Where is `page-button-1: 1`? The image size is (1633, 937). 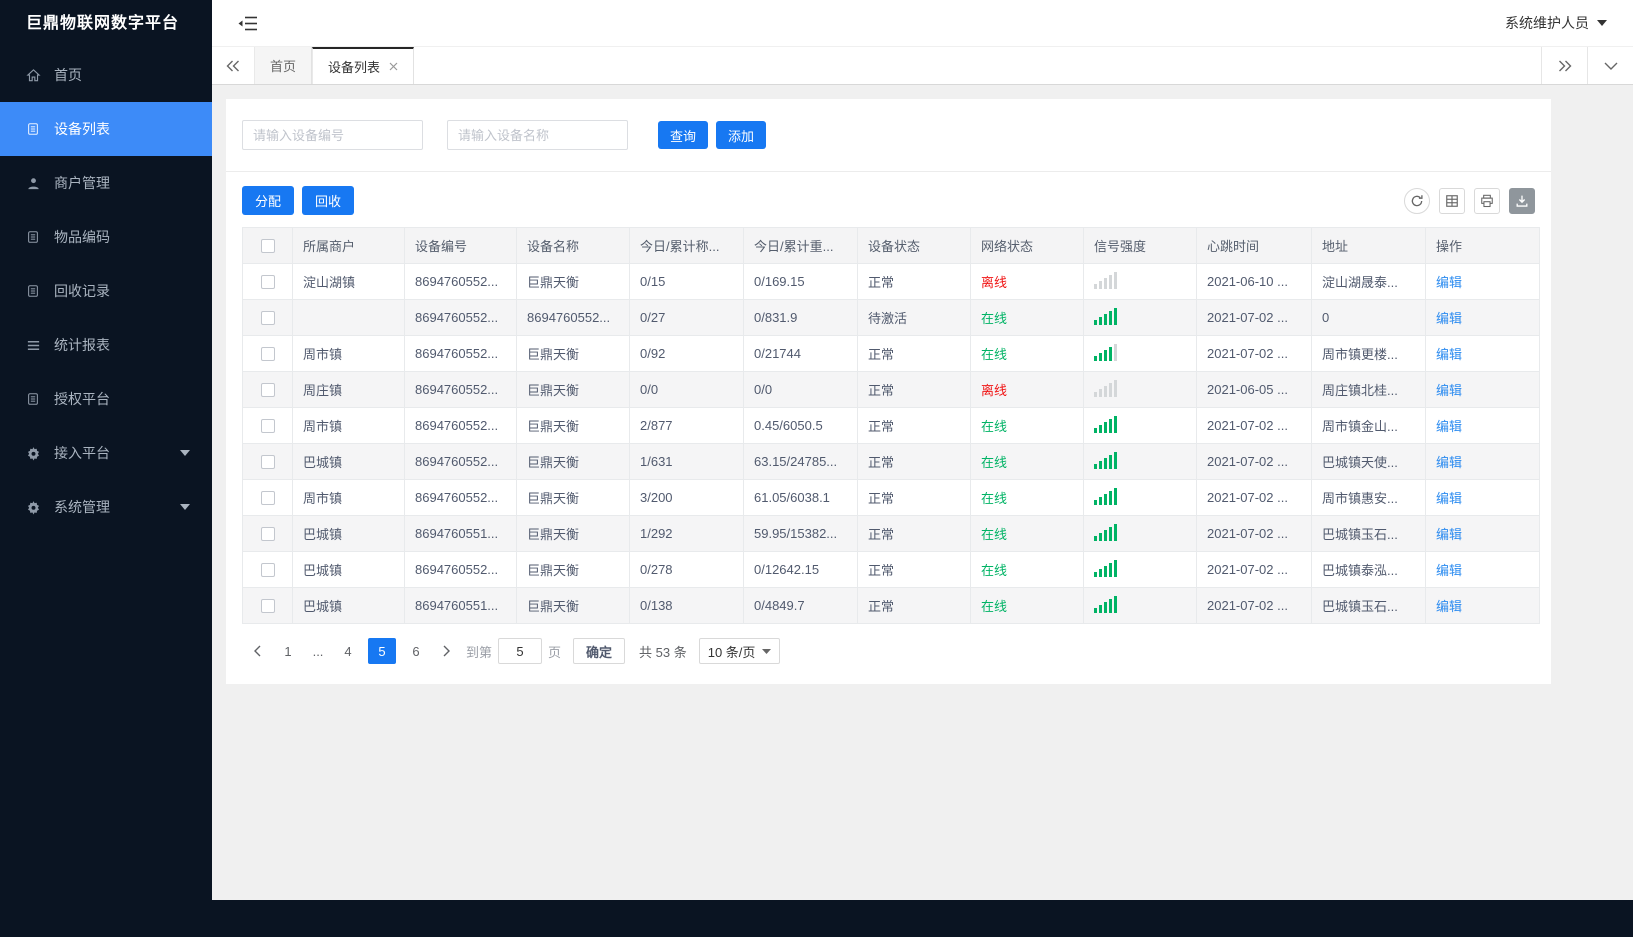 page-button-1: 1 is located at coordinates (288, 651).